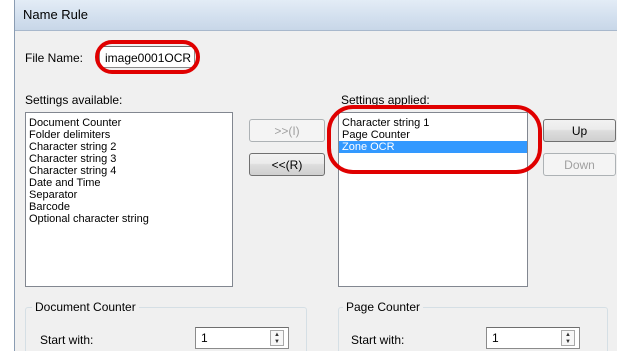 The image size is (617, 351). I want to click on list-item: Separator, so click(129, 195).